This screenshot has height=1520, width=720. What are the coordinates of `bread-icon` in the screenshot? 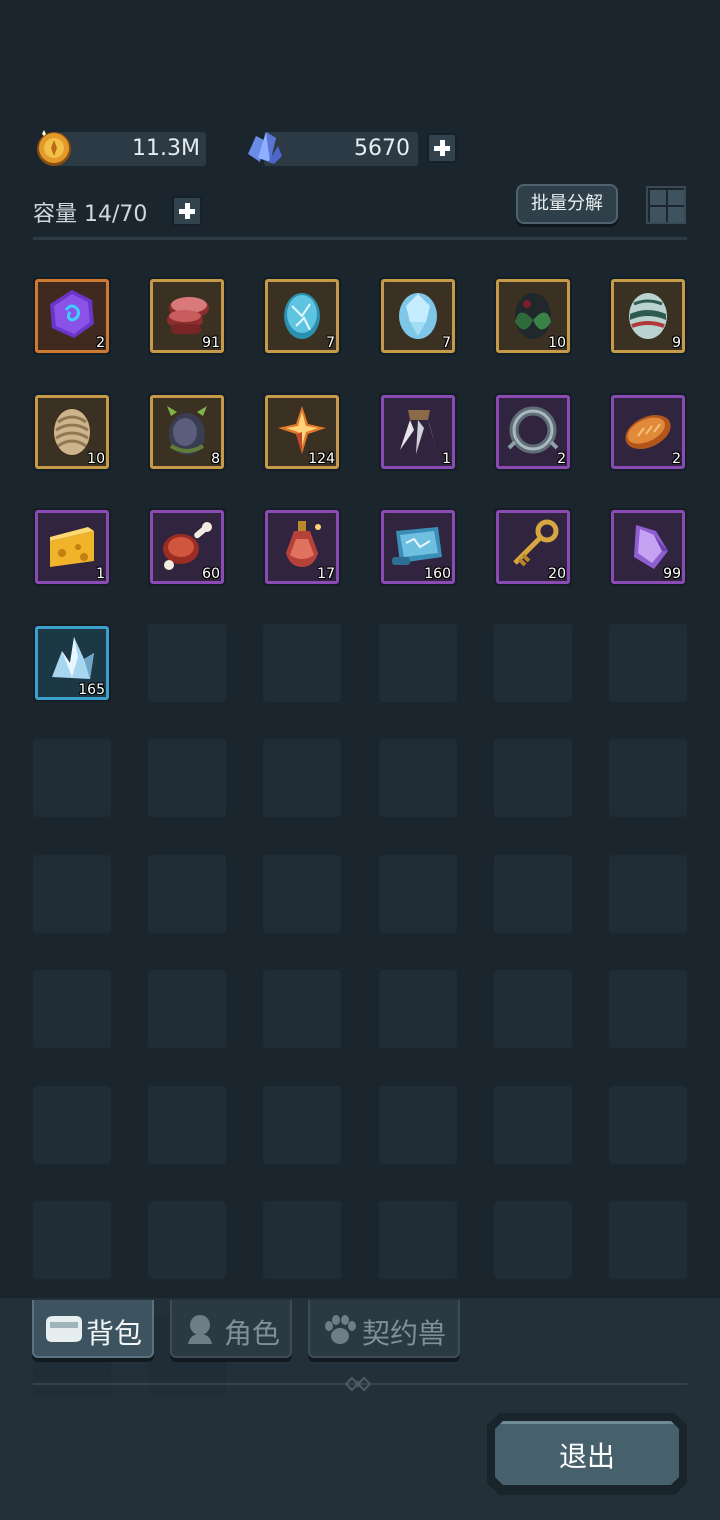 It's located at (648, 432).